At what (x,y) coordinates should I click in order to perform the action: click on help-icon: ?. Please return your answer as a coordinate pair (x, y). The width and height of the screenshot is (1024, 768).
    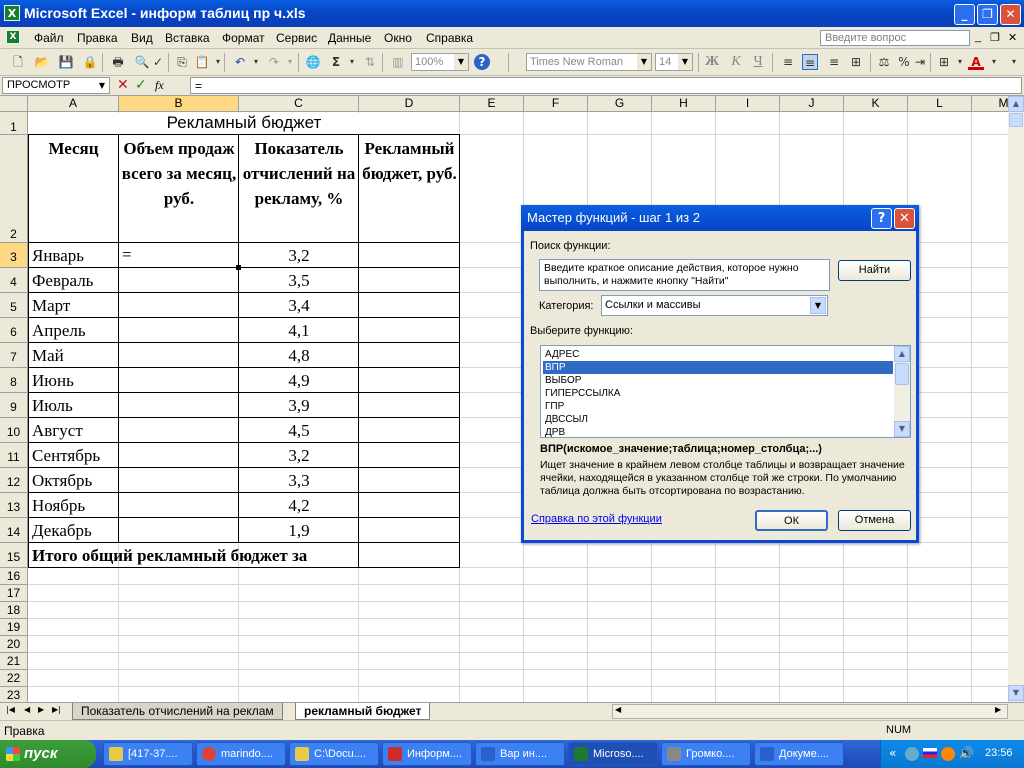
    Looking at the image, I should click on (482, 62).